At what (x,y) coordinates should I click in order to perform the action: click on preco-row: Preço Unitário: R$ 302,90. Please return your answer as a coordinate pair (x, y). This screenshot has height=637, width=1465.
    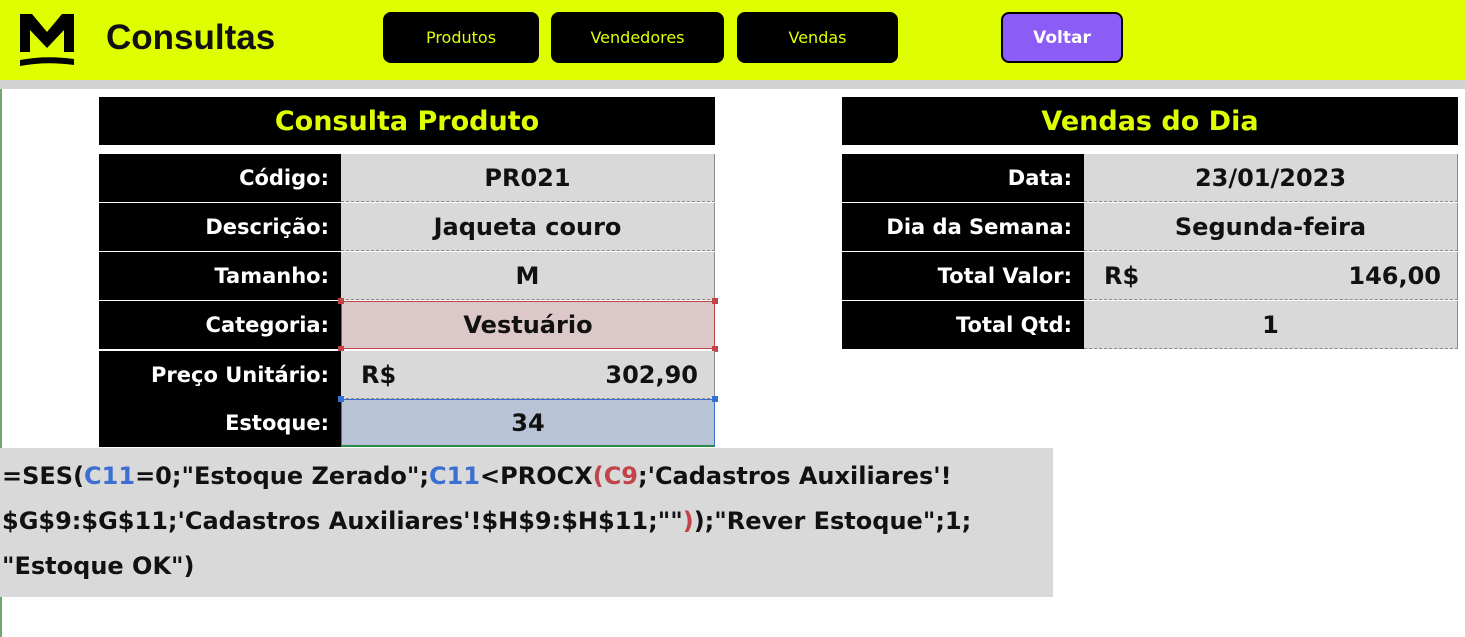
    Looking at the image, I should click on (407, 375).